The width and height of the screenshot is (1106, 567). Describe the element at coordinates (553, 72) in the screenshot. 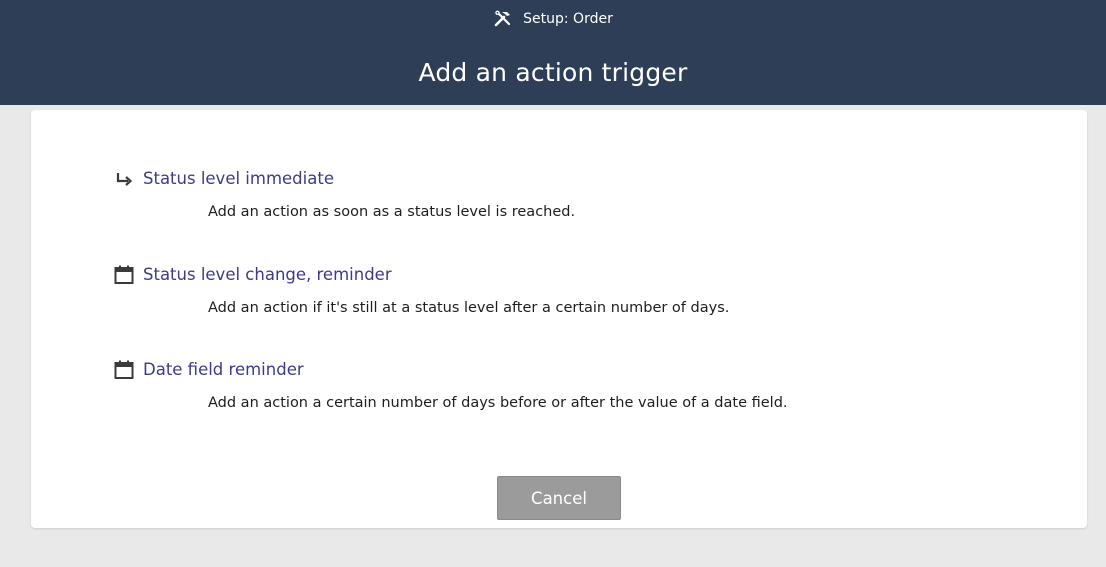

I see `page-title: Add an action trigger` at that location.